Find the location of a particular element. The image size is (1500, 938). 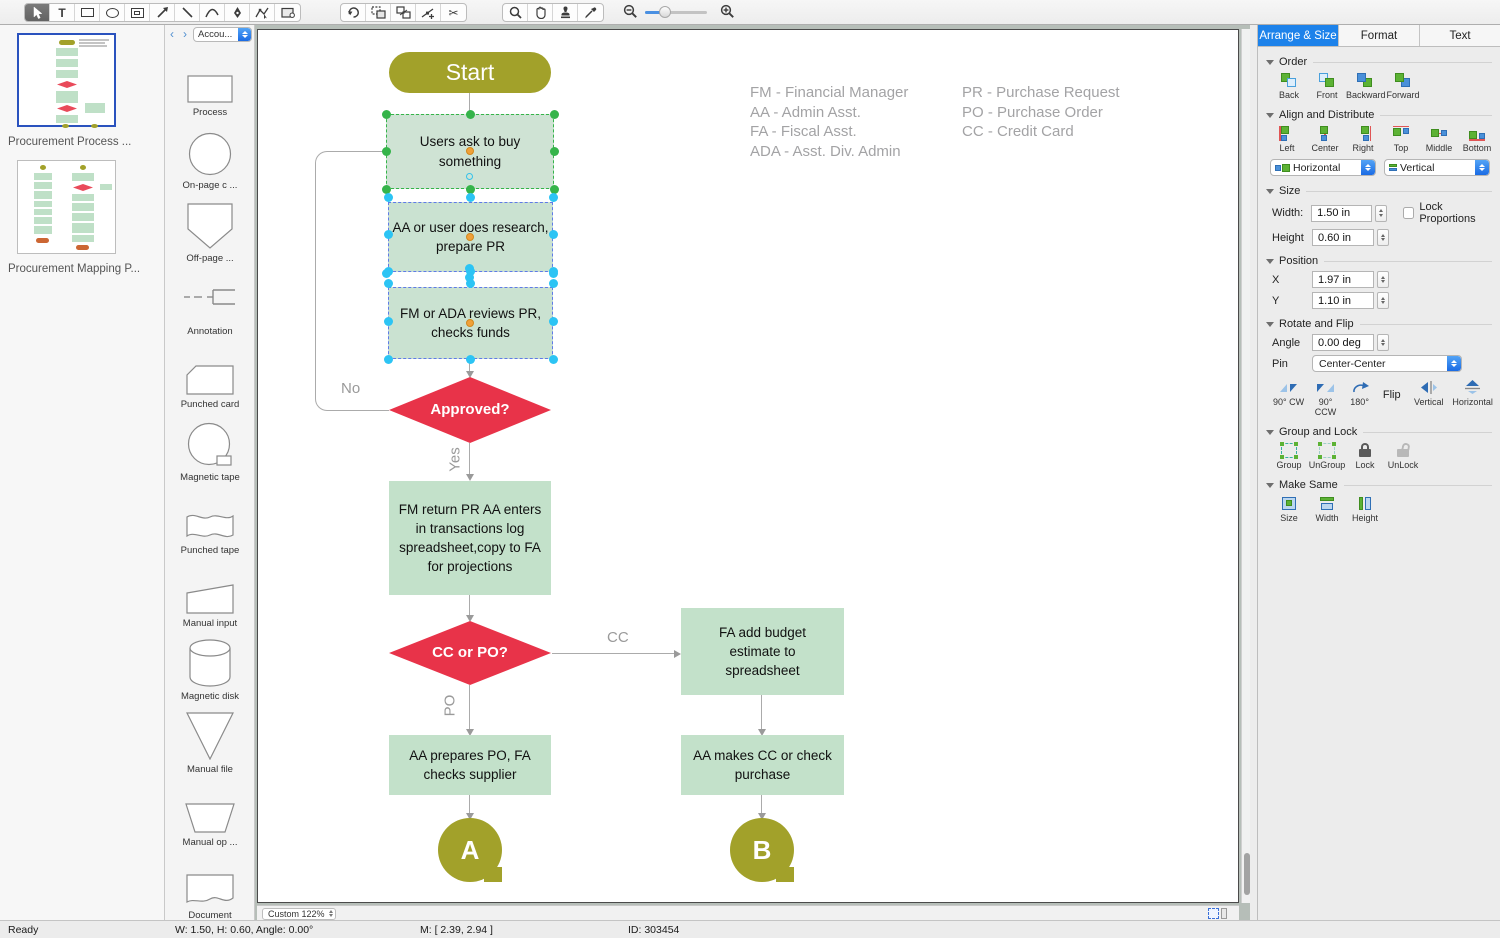

zoom-out-icon is located at coordinates (630, 13).